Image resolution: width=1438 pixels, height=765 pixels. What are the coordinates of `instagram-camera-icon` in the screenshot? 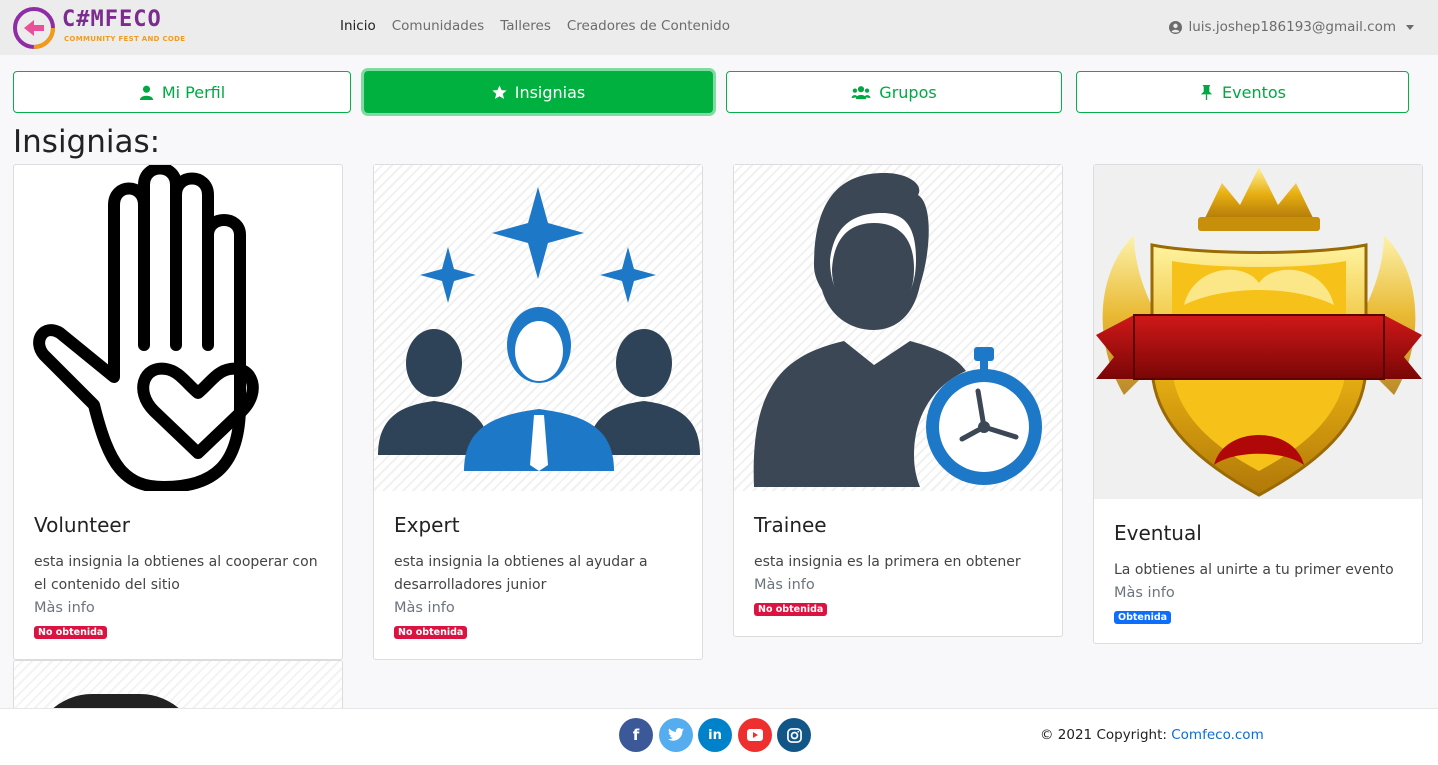 It's located at (794, 735).